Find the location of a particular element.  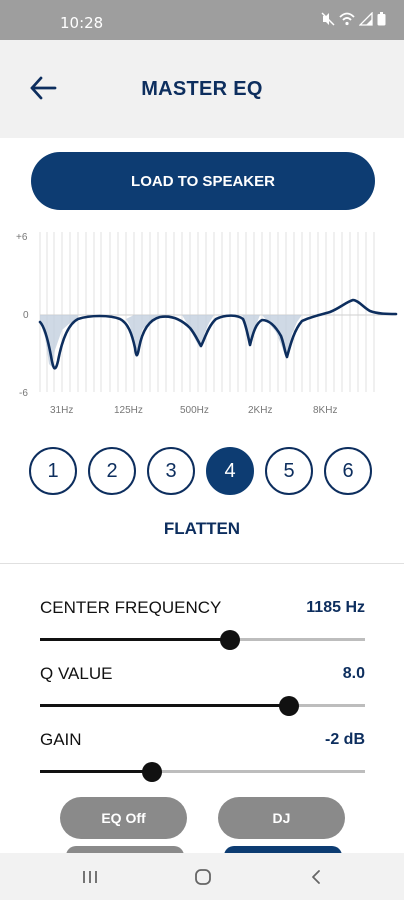

back-nav-button is located at coordinates (316, 877).